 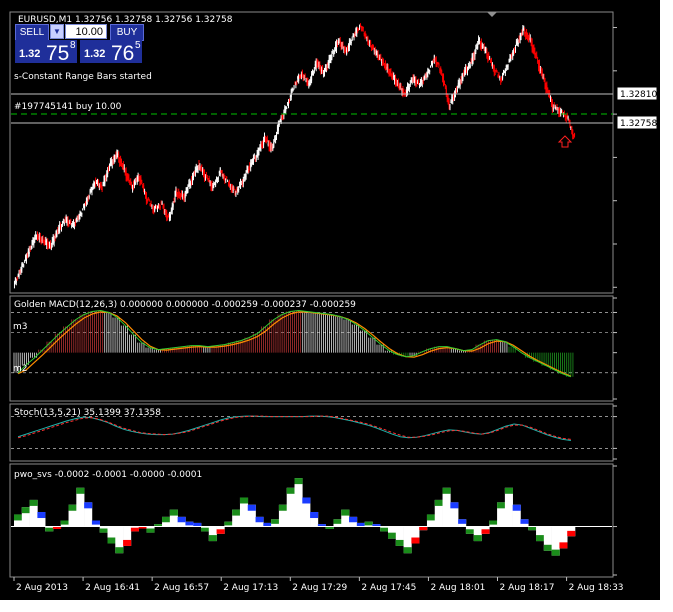 What do you see at coordinates (127, 32) in the screenshot?
I see `buy-button: BUY` at bounding box center [127, 32].